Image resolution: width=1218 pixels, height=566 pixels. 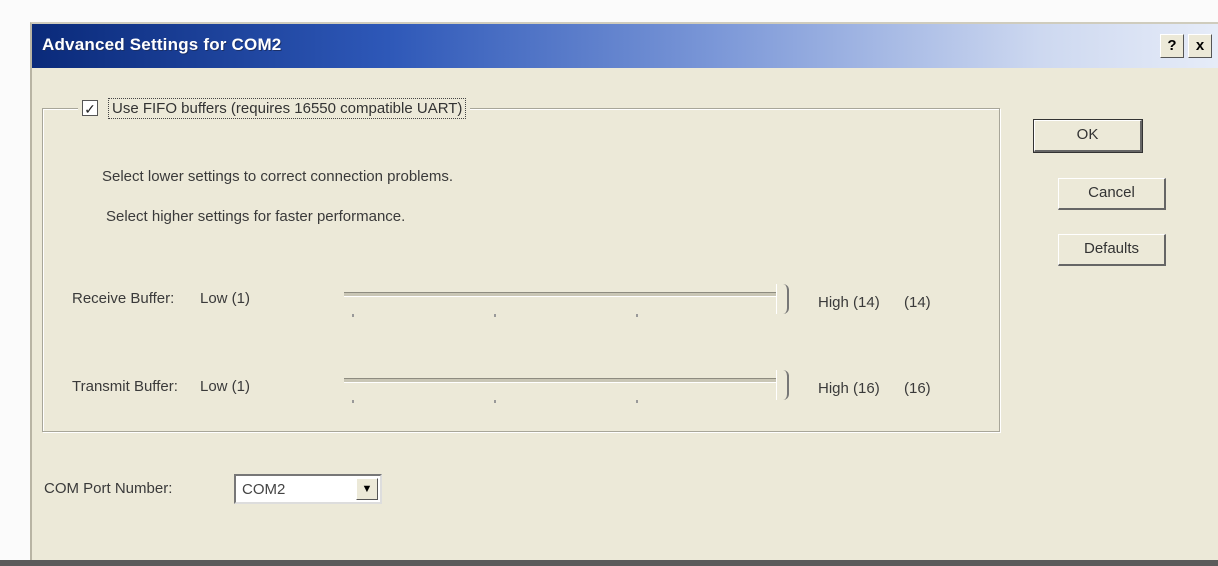 What do you see at coordinates (625, 46) in the screenshot?
I see `title-bar: Advanced Settings for COM2 ? x` at bounding box center [625, 46].